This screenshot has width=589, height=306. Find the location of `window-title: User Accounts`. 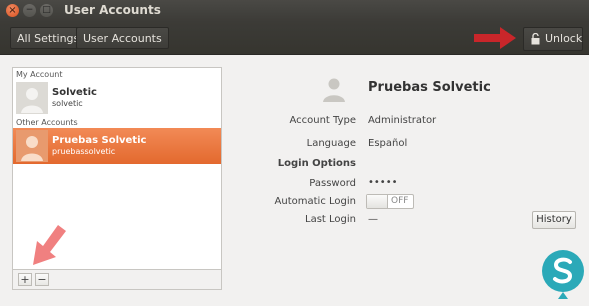

window-title: User Accounts is located at coordinates (112, 10).